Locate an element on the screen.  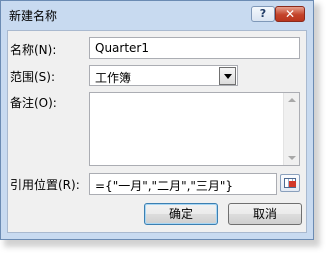
refers-to-label: 引用位置(R): is located at coordinates (45, 185).